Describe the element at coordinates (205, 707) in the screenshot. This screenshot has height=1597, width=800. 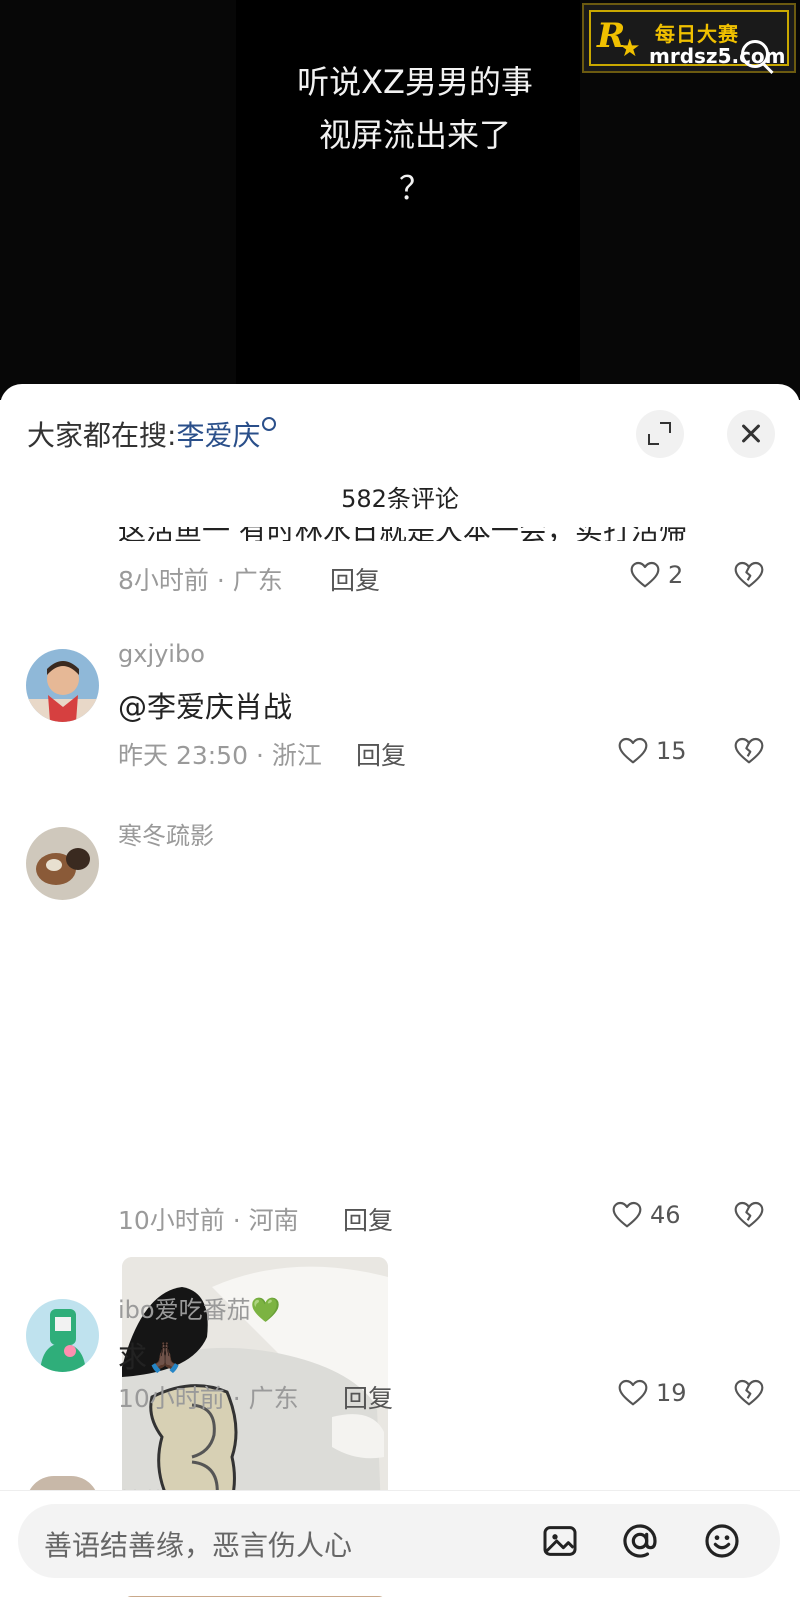
I see `comment-text: @李爱庆肖战` at that location.